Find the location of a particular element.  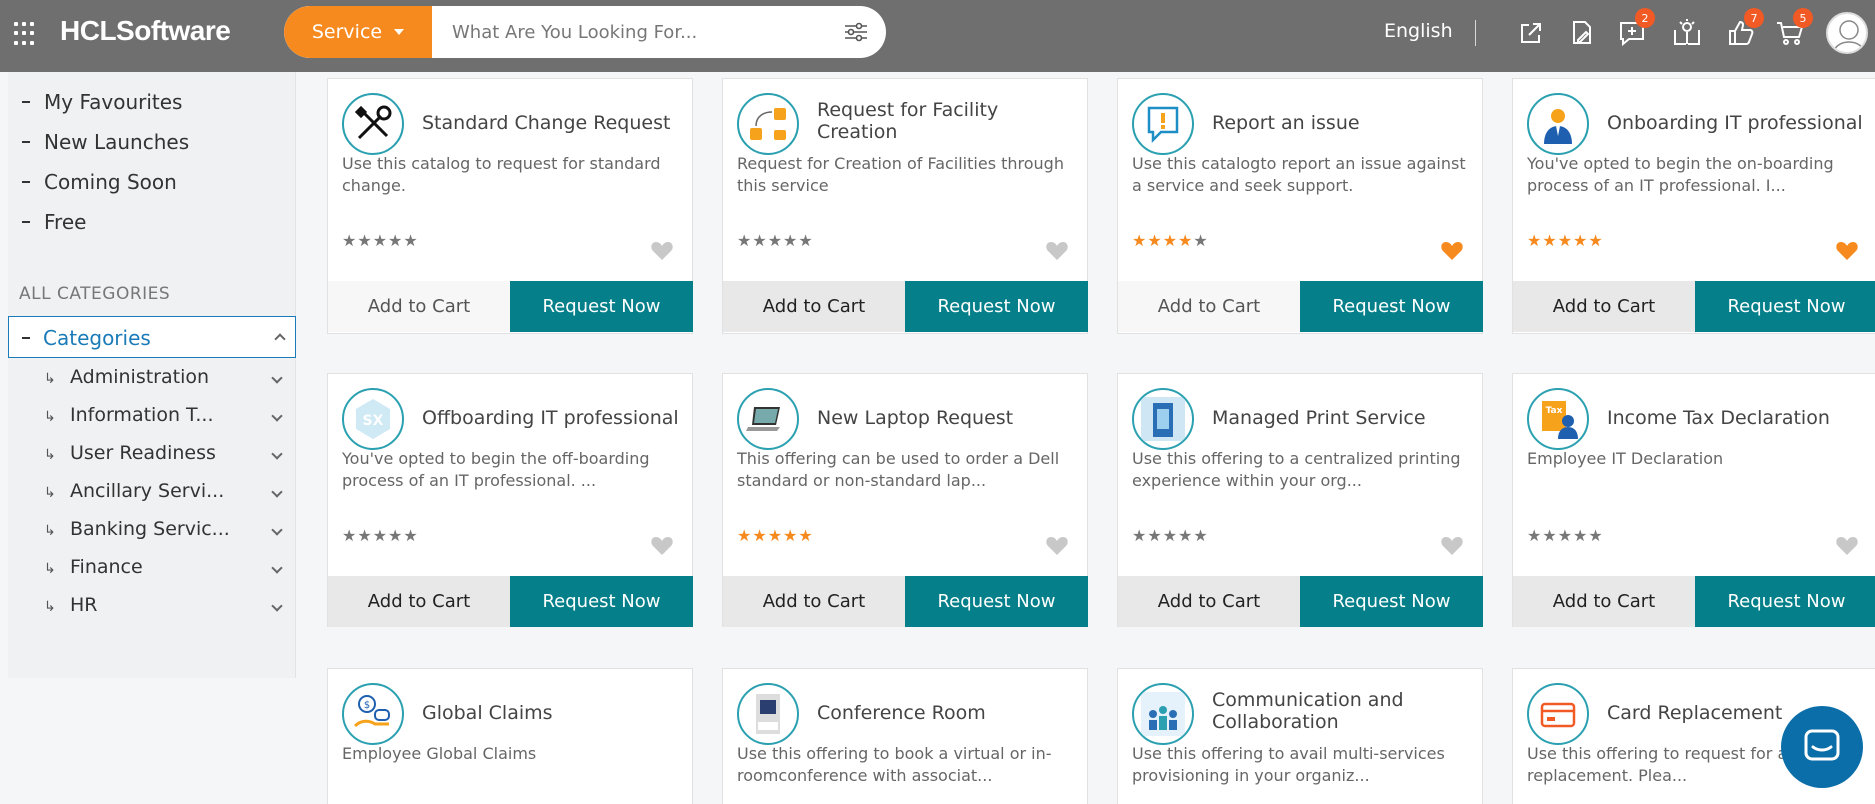

tax-icon: Tax is located at coordinates (1558, 419).